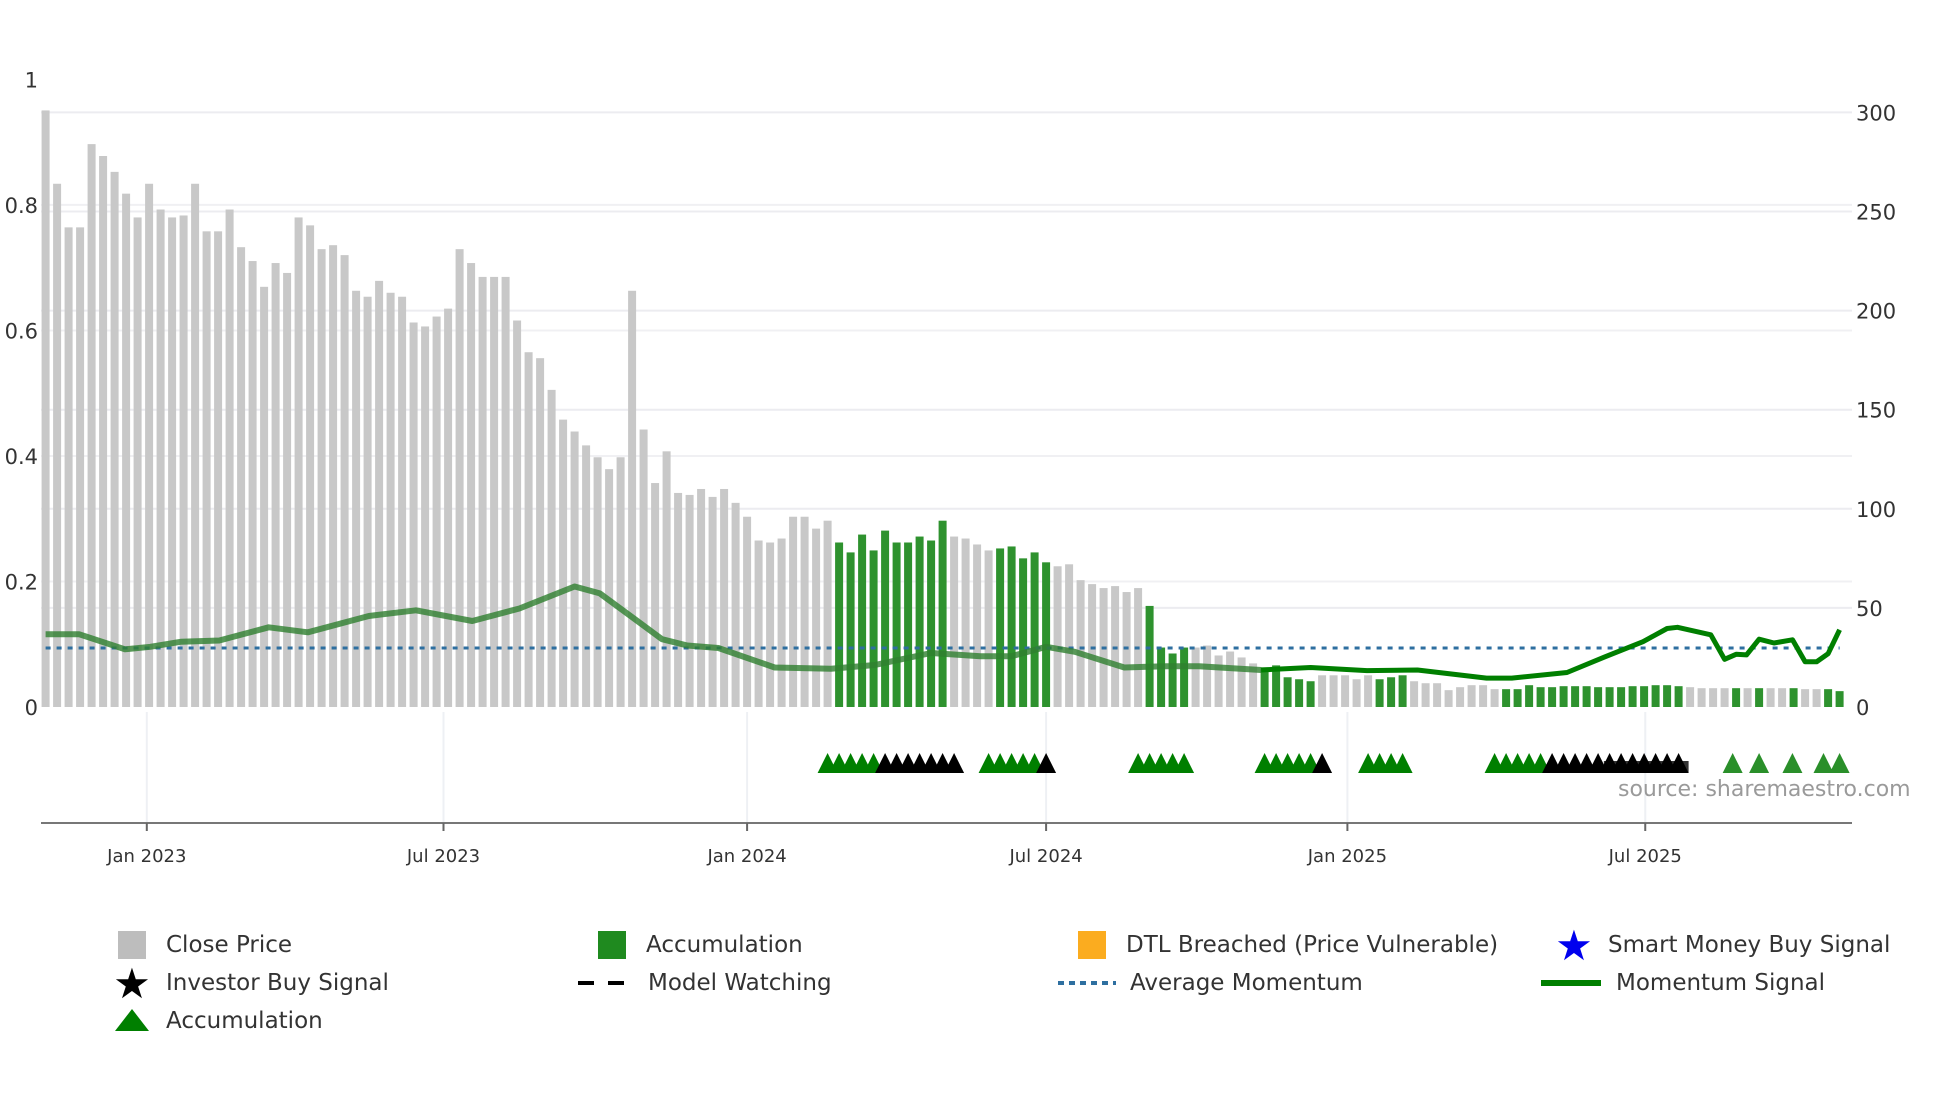  Describe the element at coordinates (443, 856) in the screenshot. I see `x-tick-label: Jul 2023` at that location.